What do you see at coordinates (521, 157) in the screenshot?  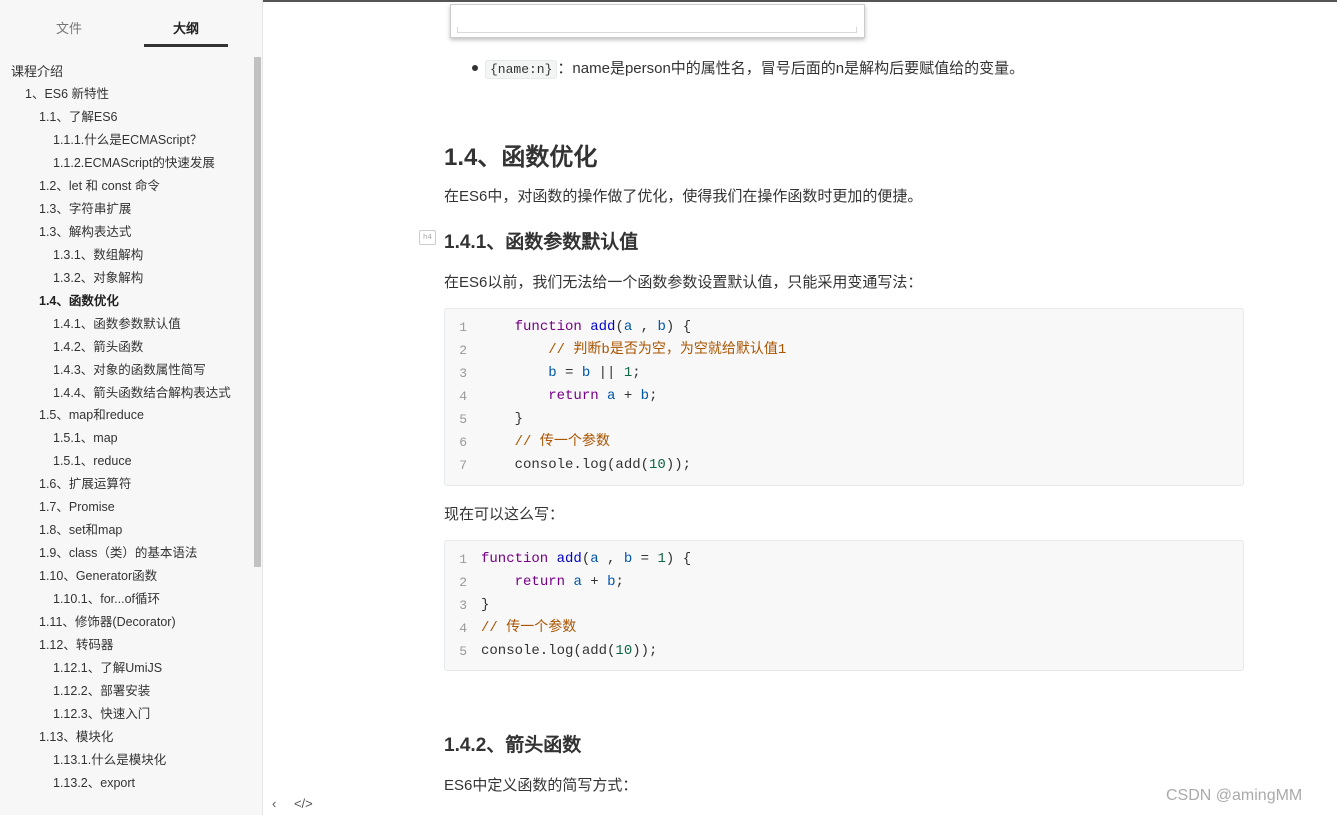 I see `heading-1-4: 1.4、函数优化` at bounding box center [521, 157].